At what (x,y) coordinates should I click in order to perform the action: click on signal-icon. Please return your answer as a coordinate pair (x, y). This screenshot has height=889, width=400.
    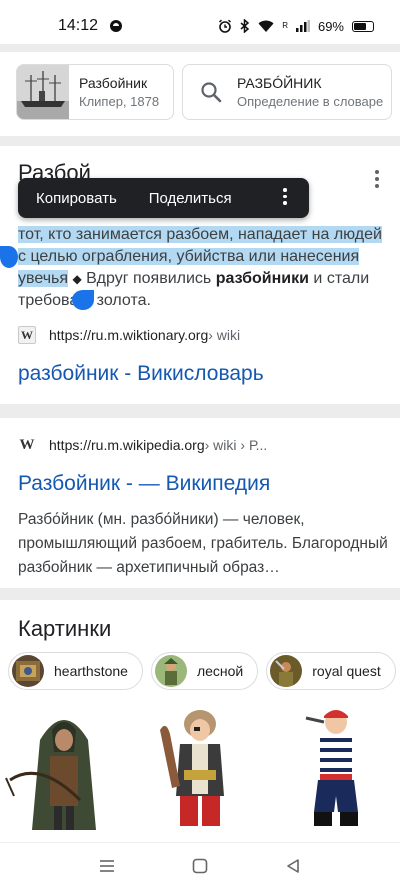
    Looking at the image, I should click on (302, 26).